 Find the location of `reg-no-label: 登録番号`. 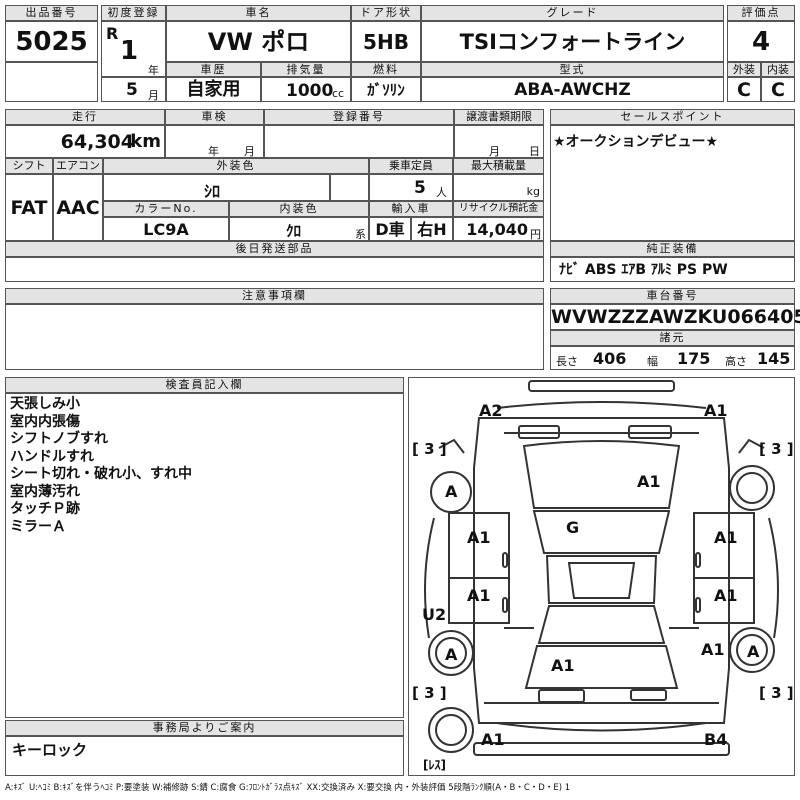

reg-no-label: 登録番号 is located at coordinates (359, 117).